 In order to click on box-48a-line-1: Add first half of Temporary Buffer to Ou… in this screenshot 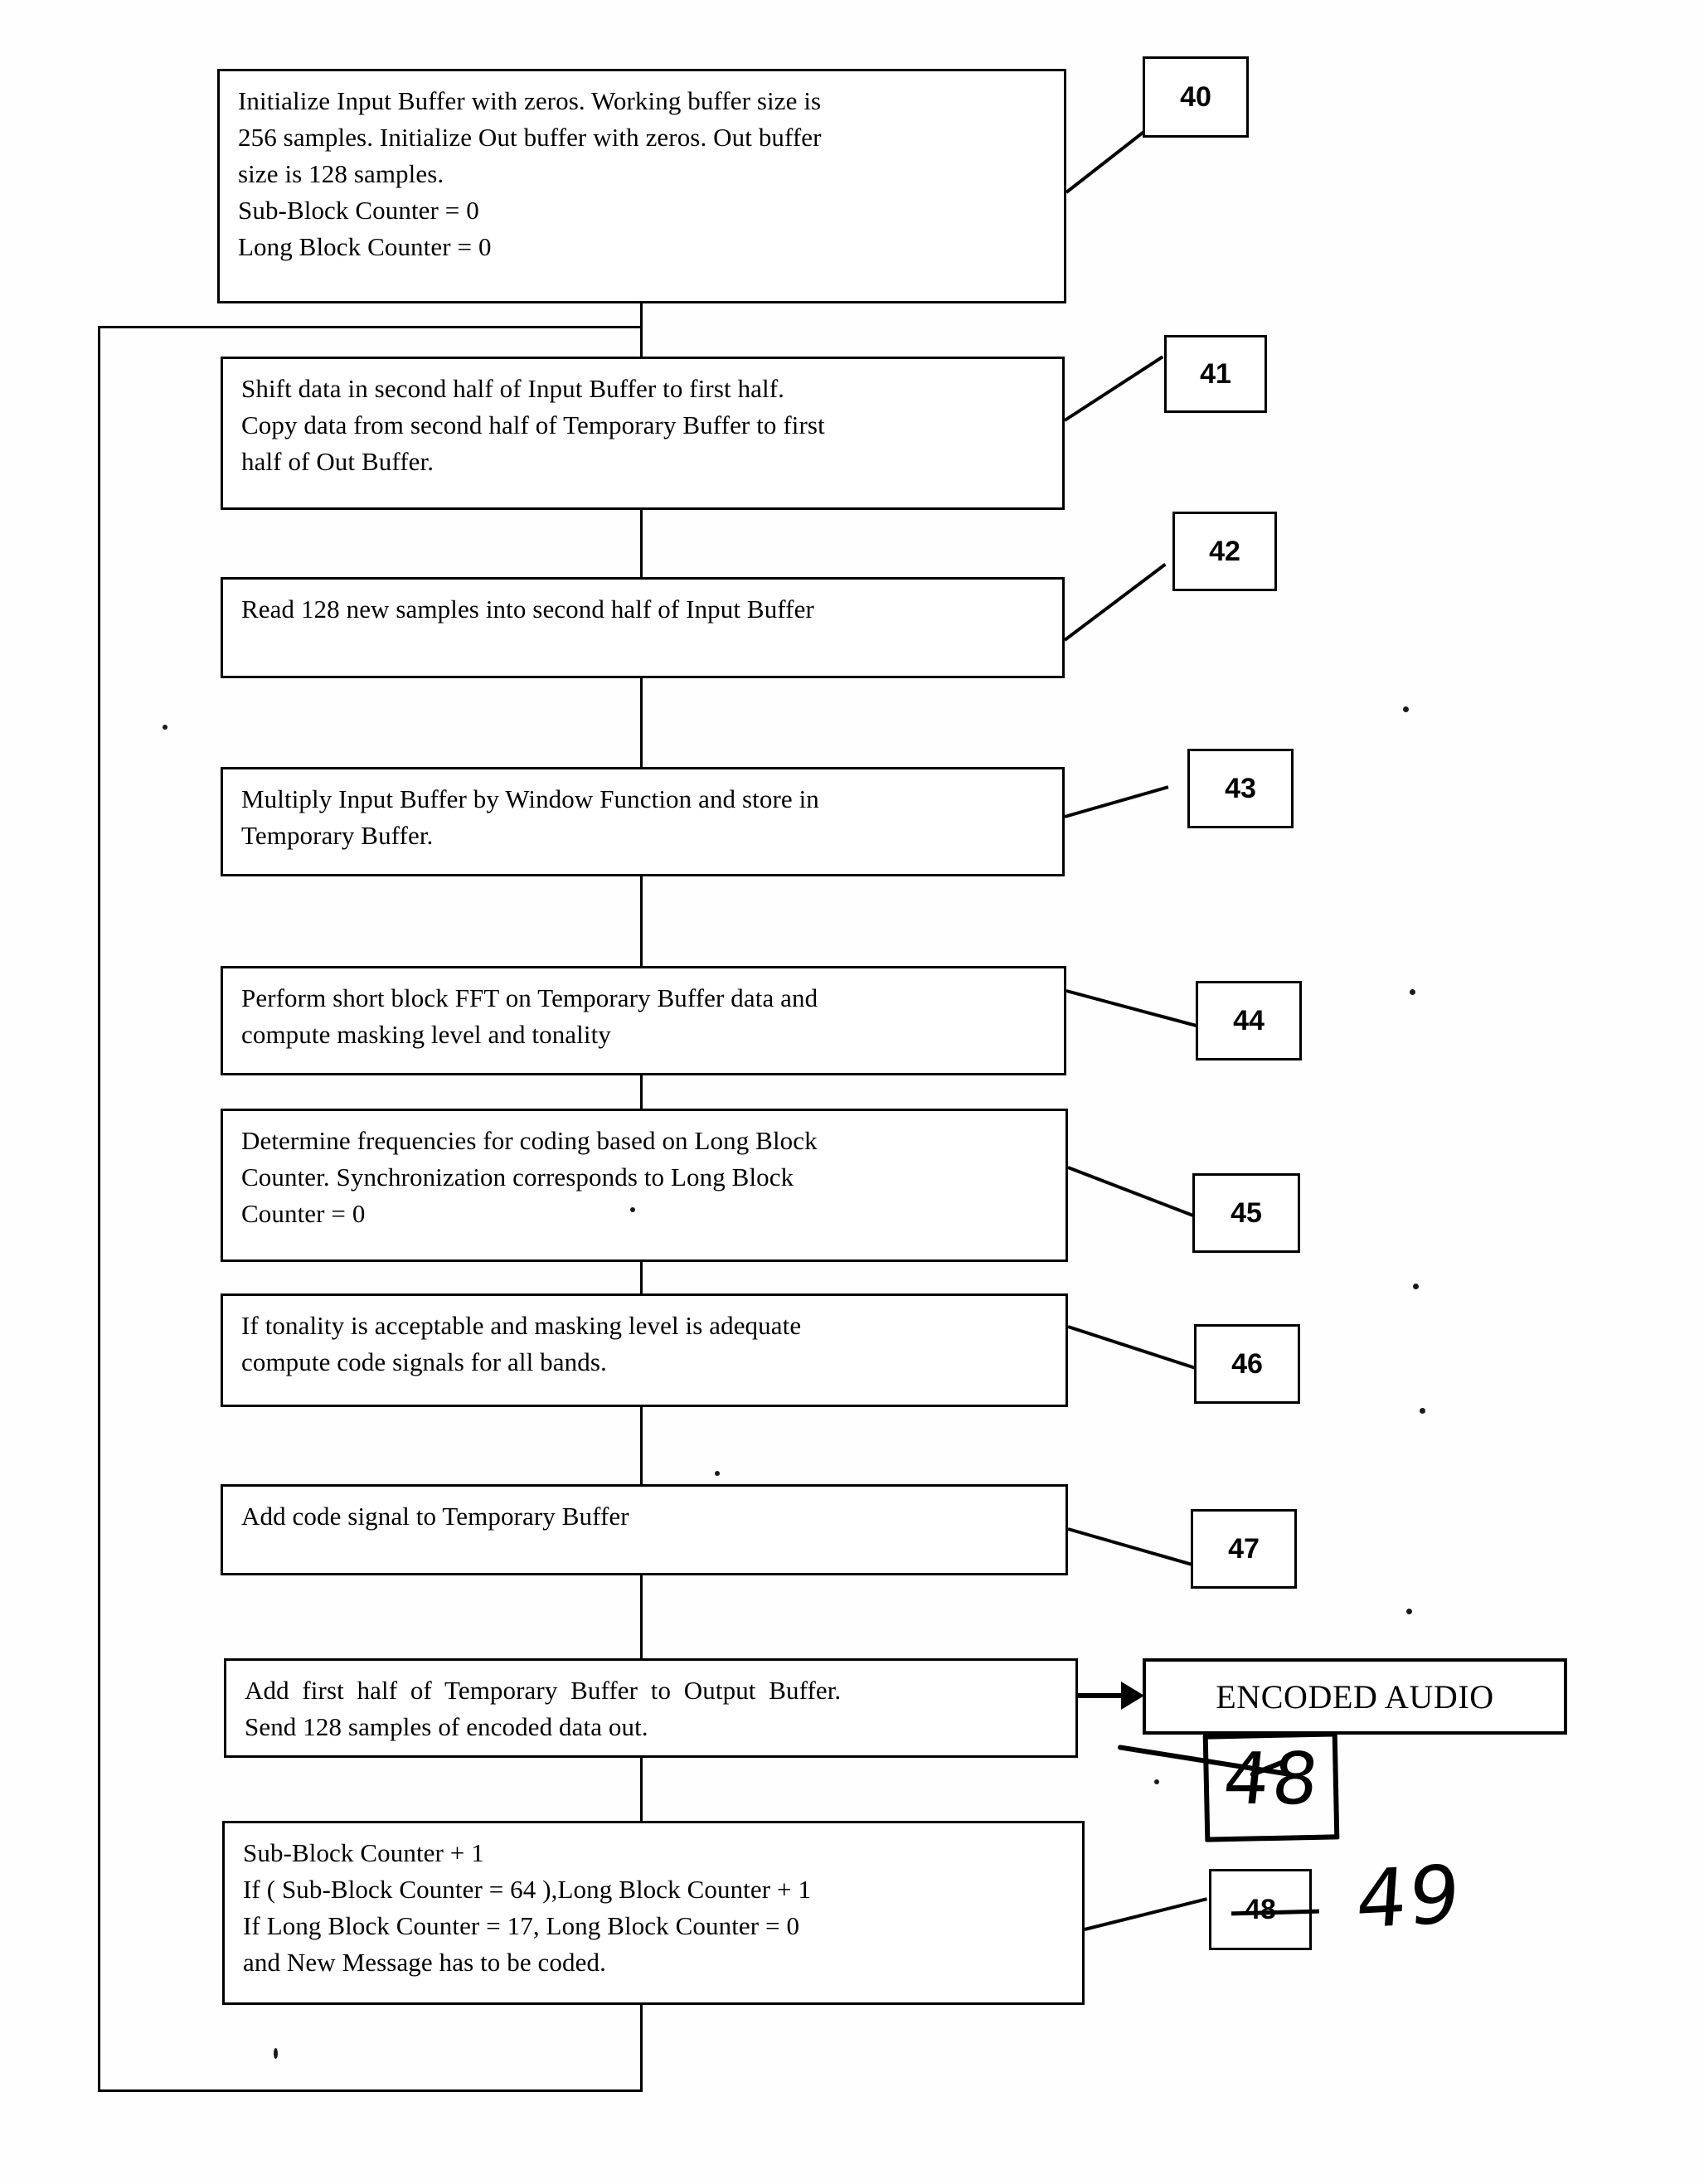, I will do `click(544, 1690)`.